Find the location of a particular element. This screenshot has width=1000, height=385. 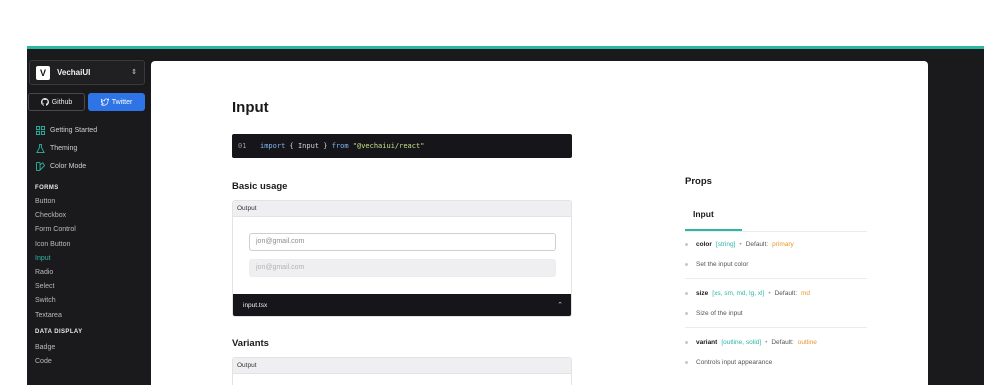

section-data-display-title: DATA DISPLAY is located at coordinates (59, 332).